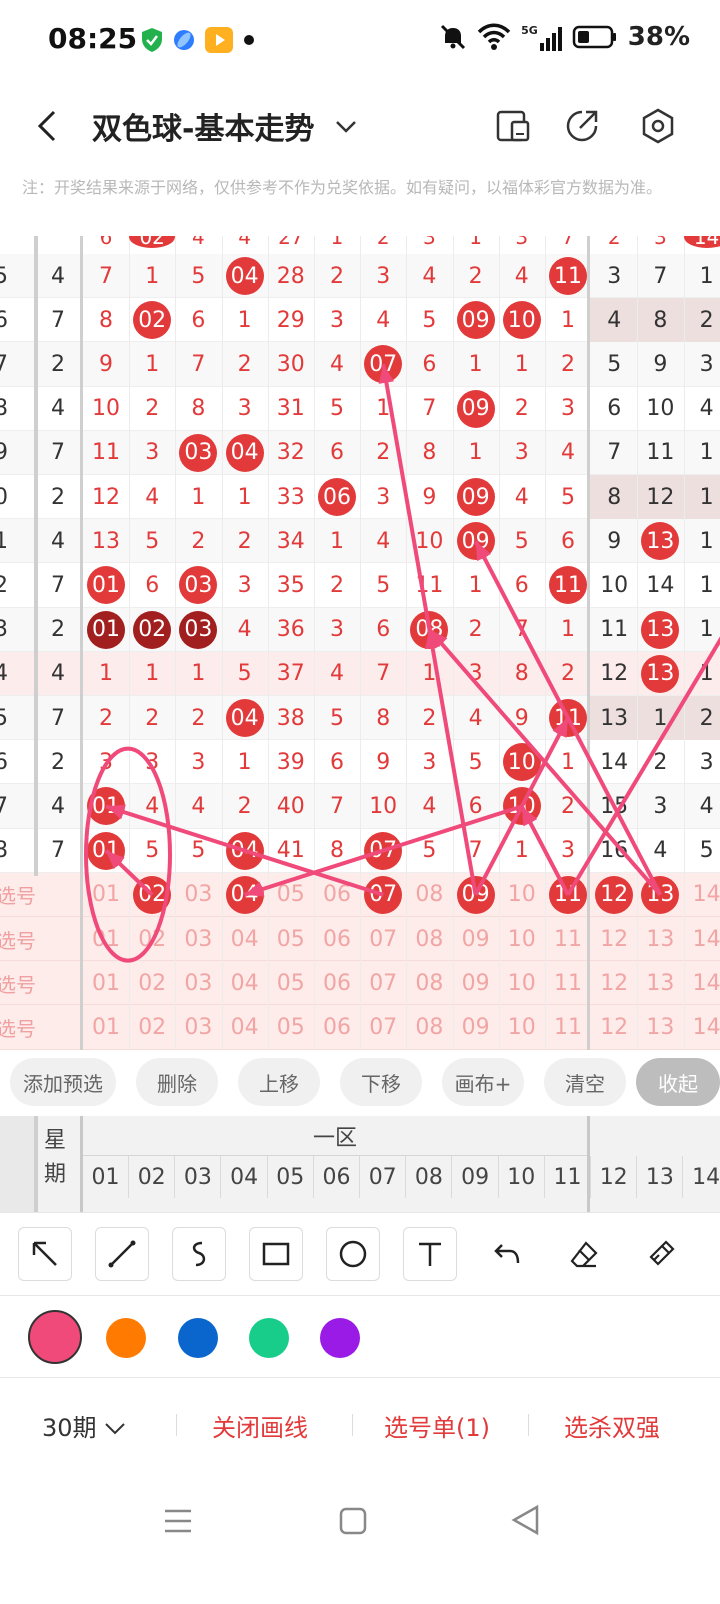  I want to click on selected-ball: 13, so click(660, 894).